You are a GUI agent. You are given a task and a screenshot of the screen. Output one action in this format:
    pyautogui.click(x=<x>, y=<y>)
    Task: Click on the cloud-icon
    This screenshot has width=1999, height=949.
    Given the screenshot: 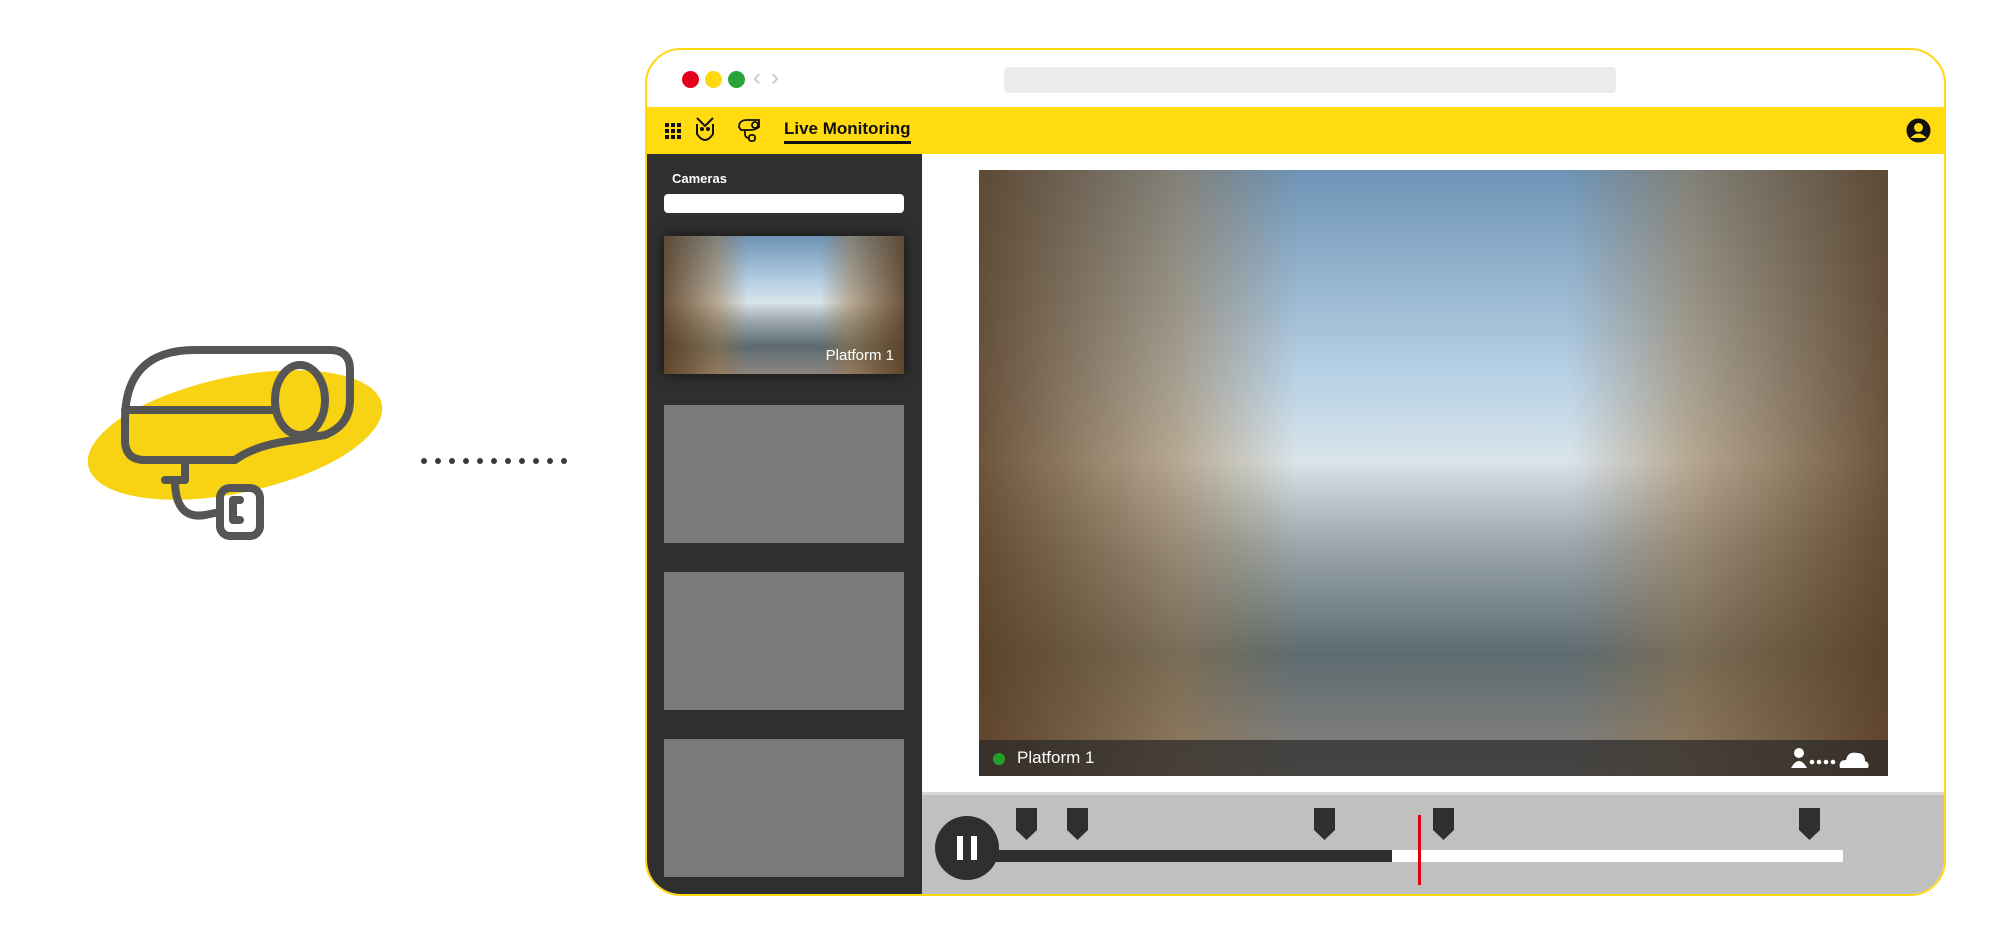 What is the action you would take?
    pyautogui.click(x=1854, y=760)
    